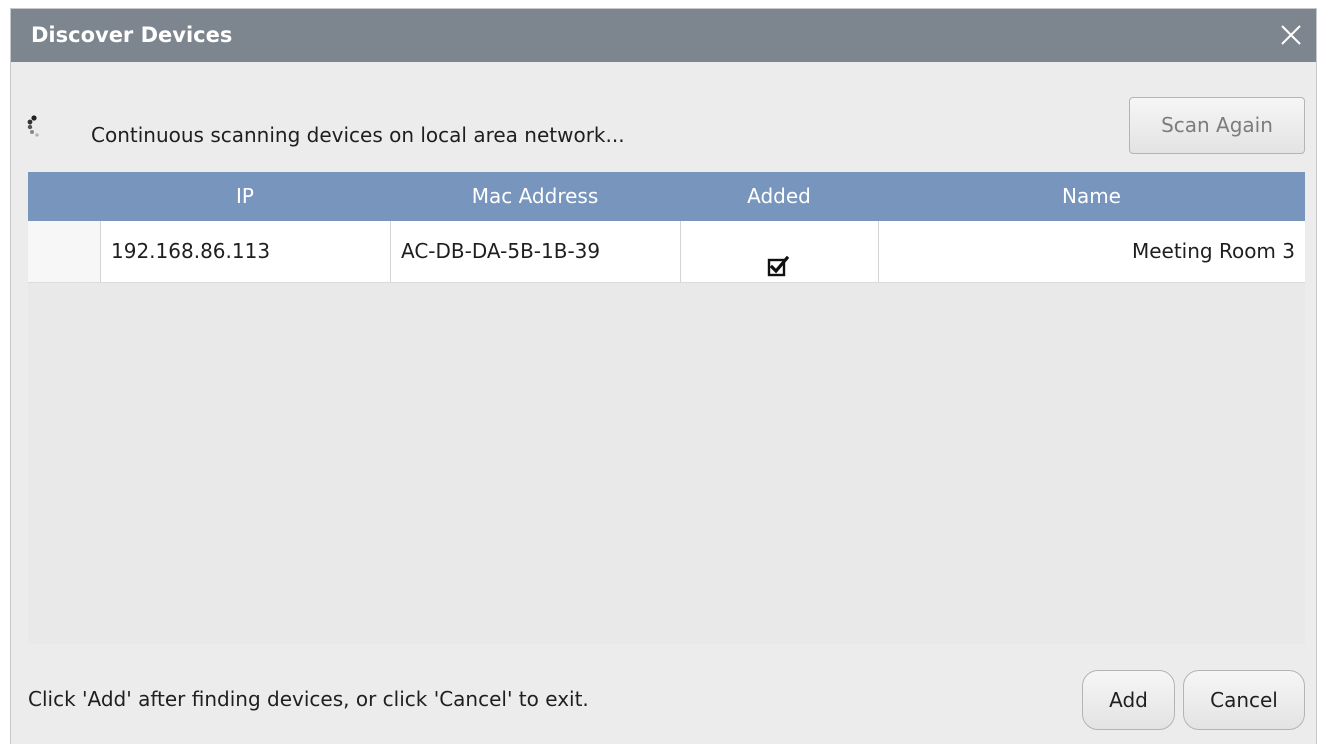 Image resolution: width=1326 pixels, height=744 pixels. I want to click on added-checkbox, so click(778, 259).